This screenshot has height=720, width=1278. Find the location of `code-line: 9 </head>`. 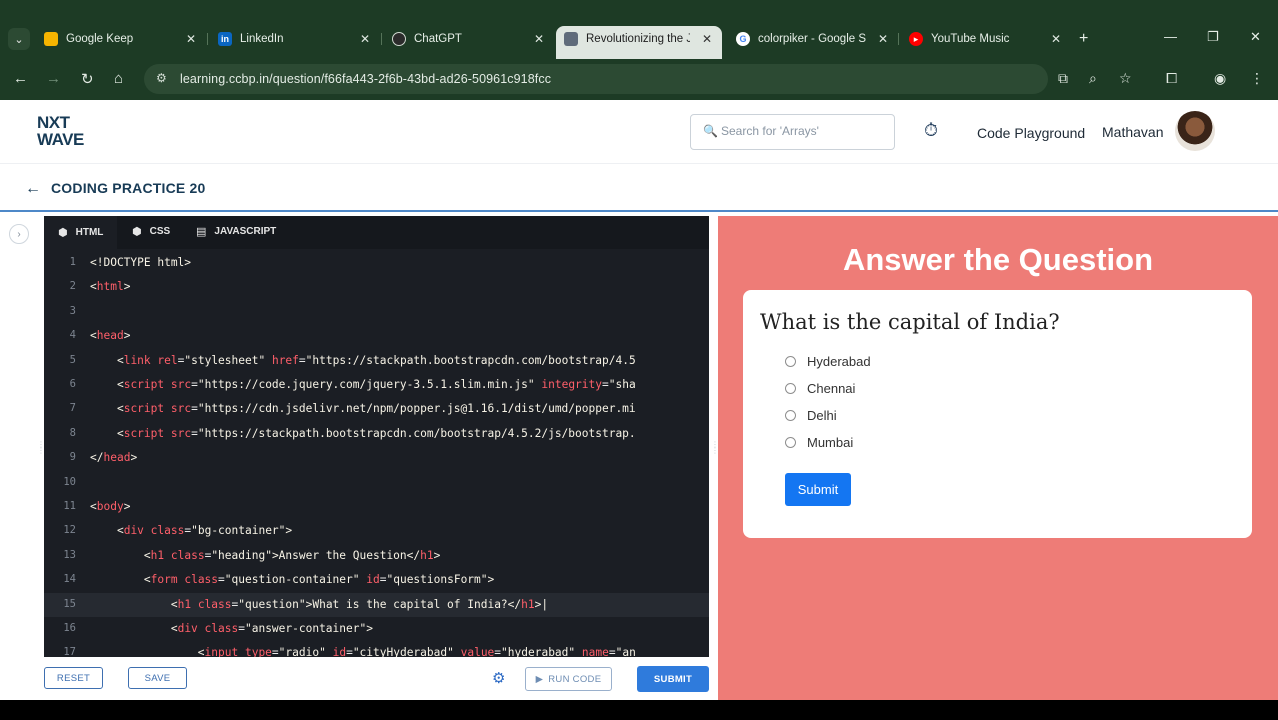

code-line: 9 </head> is located at coordinates (376, 458).